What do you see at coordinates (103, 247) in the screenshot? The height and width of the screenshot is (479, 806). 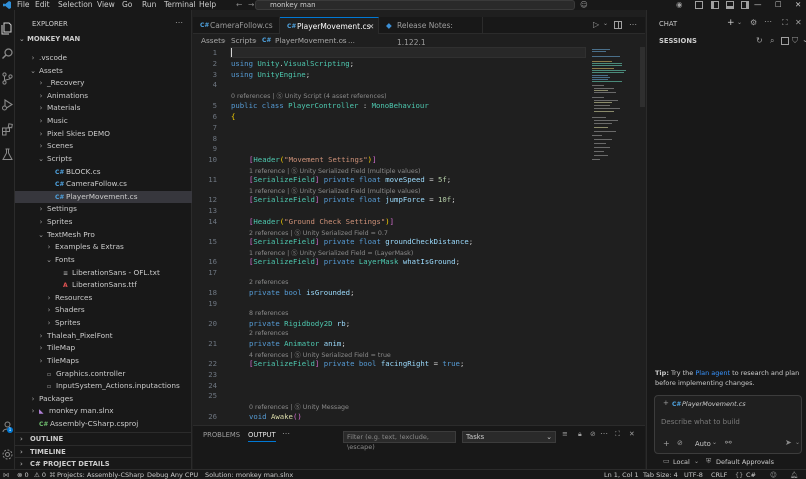 I see `file-tree-item: › Examples & Extras` at bounding box center [103, 247].